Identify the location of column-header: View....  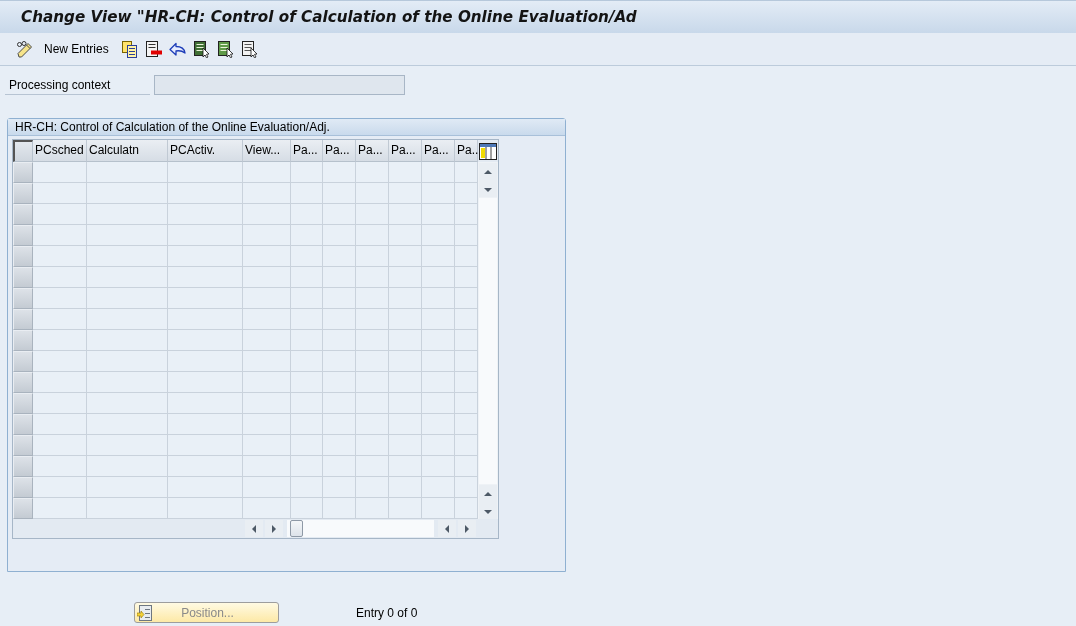
(267, 151).